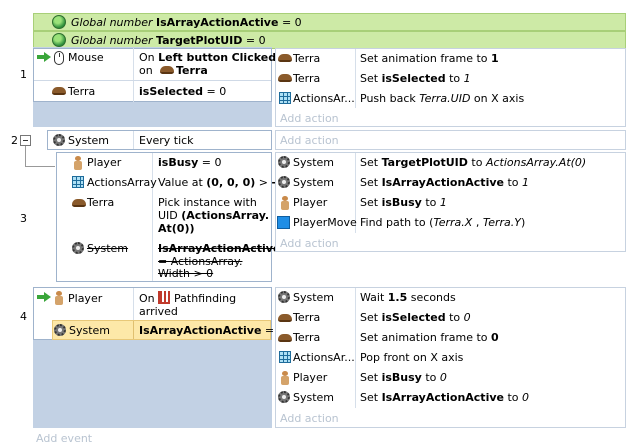 This screenshot has height=443, width=626. I want to click on event-number: 4, so click(23, 316).